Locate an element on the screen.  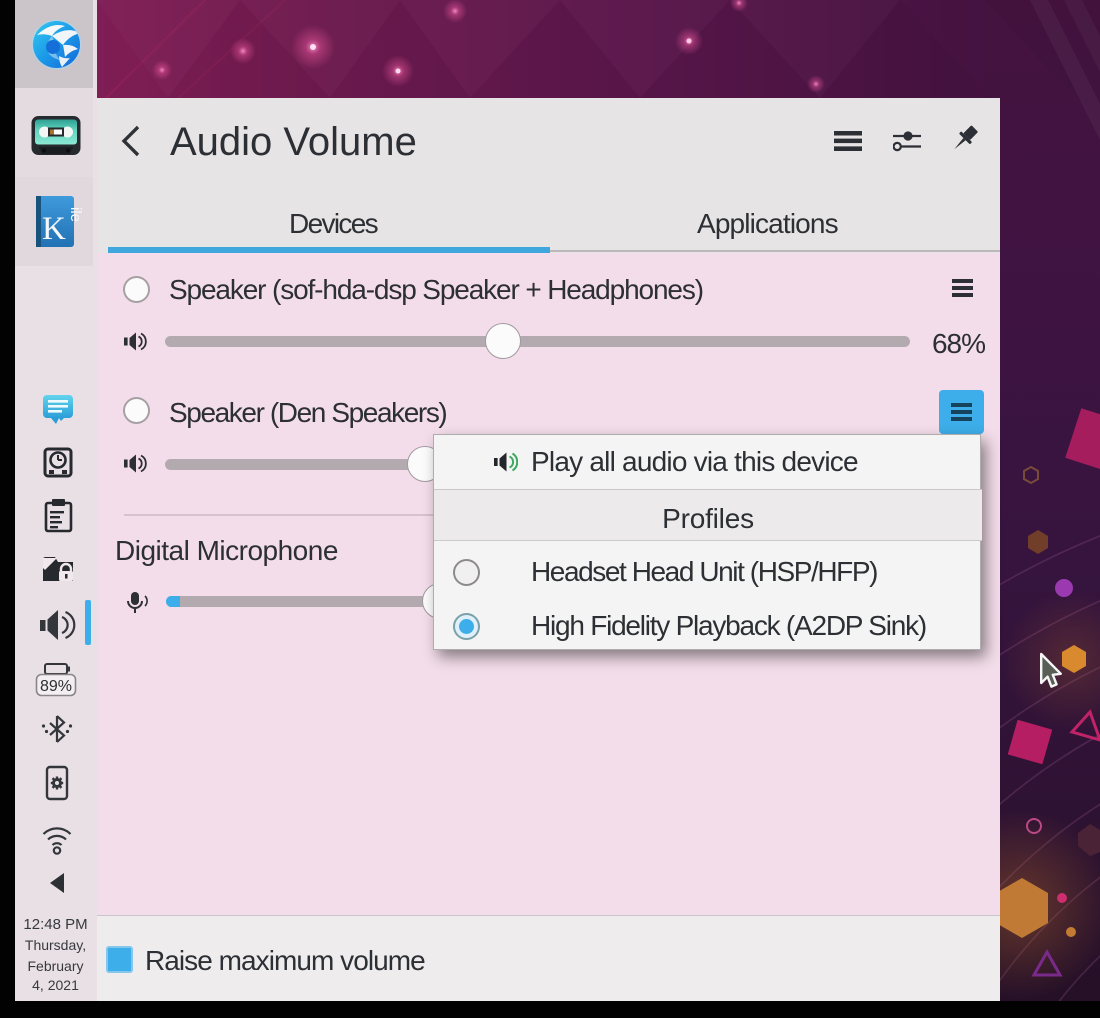
svg-text: ile is located at coordinates (75, 214).